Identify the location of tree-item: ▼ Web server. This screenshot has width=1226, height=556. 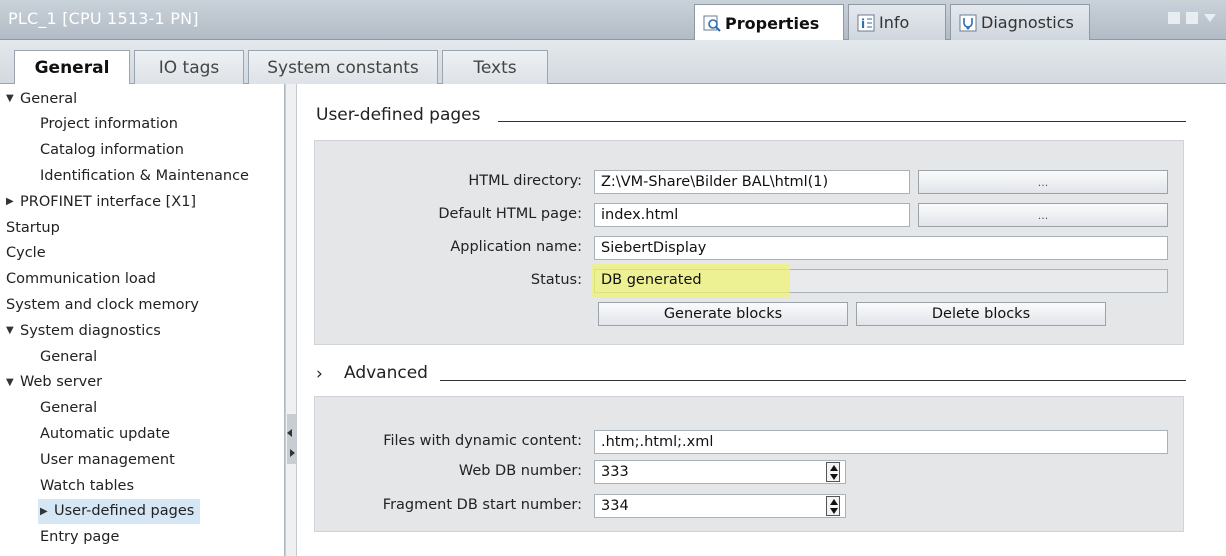
(54, 382).